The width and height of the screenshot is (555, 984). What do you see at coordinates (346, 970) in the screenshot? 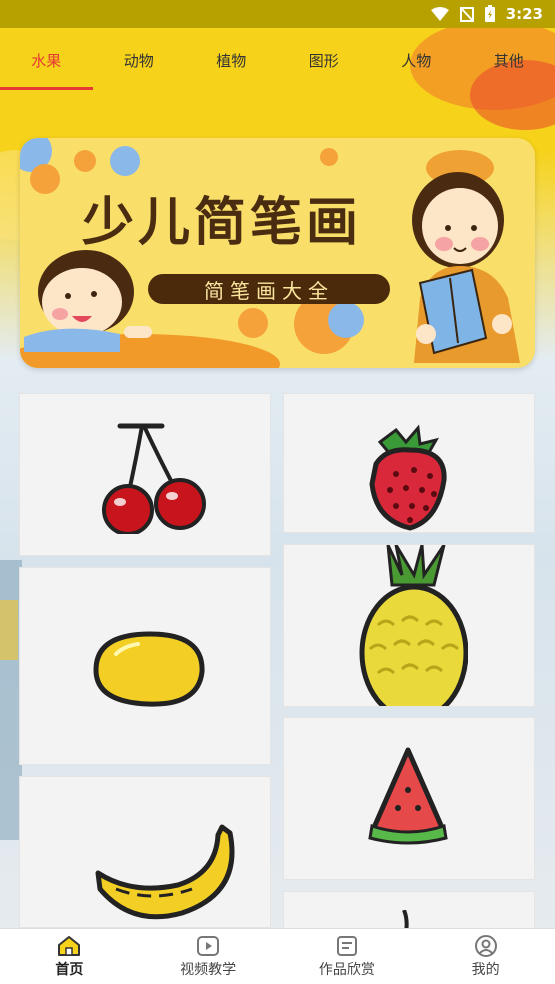
I see `nav-label: 作品欣赏` at bounding box center [346, 970].